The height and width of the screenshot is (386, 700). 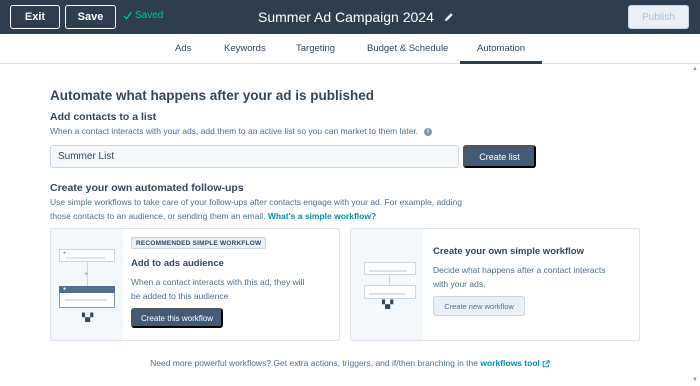 What do you see at coordinates (658, 17) in the screenshot?
I see `publish-button: Publish` at bounding box center [658, 17].